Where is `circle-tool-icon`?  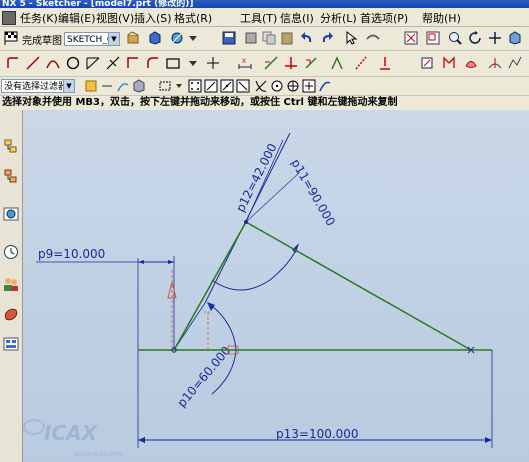
circle-tool-icon is located at coordinates (73, 63).